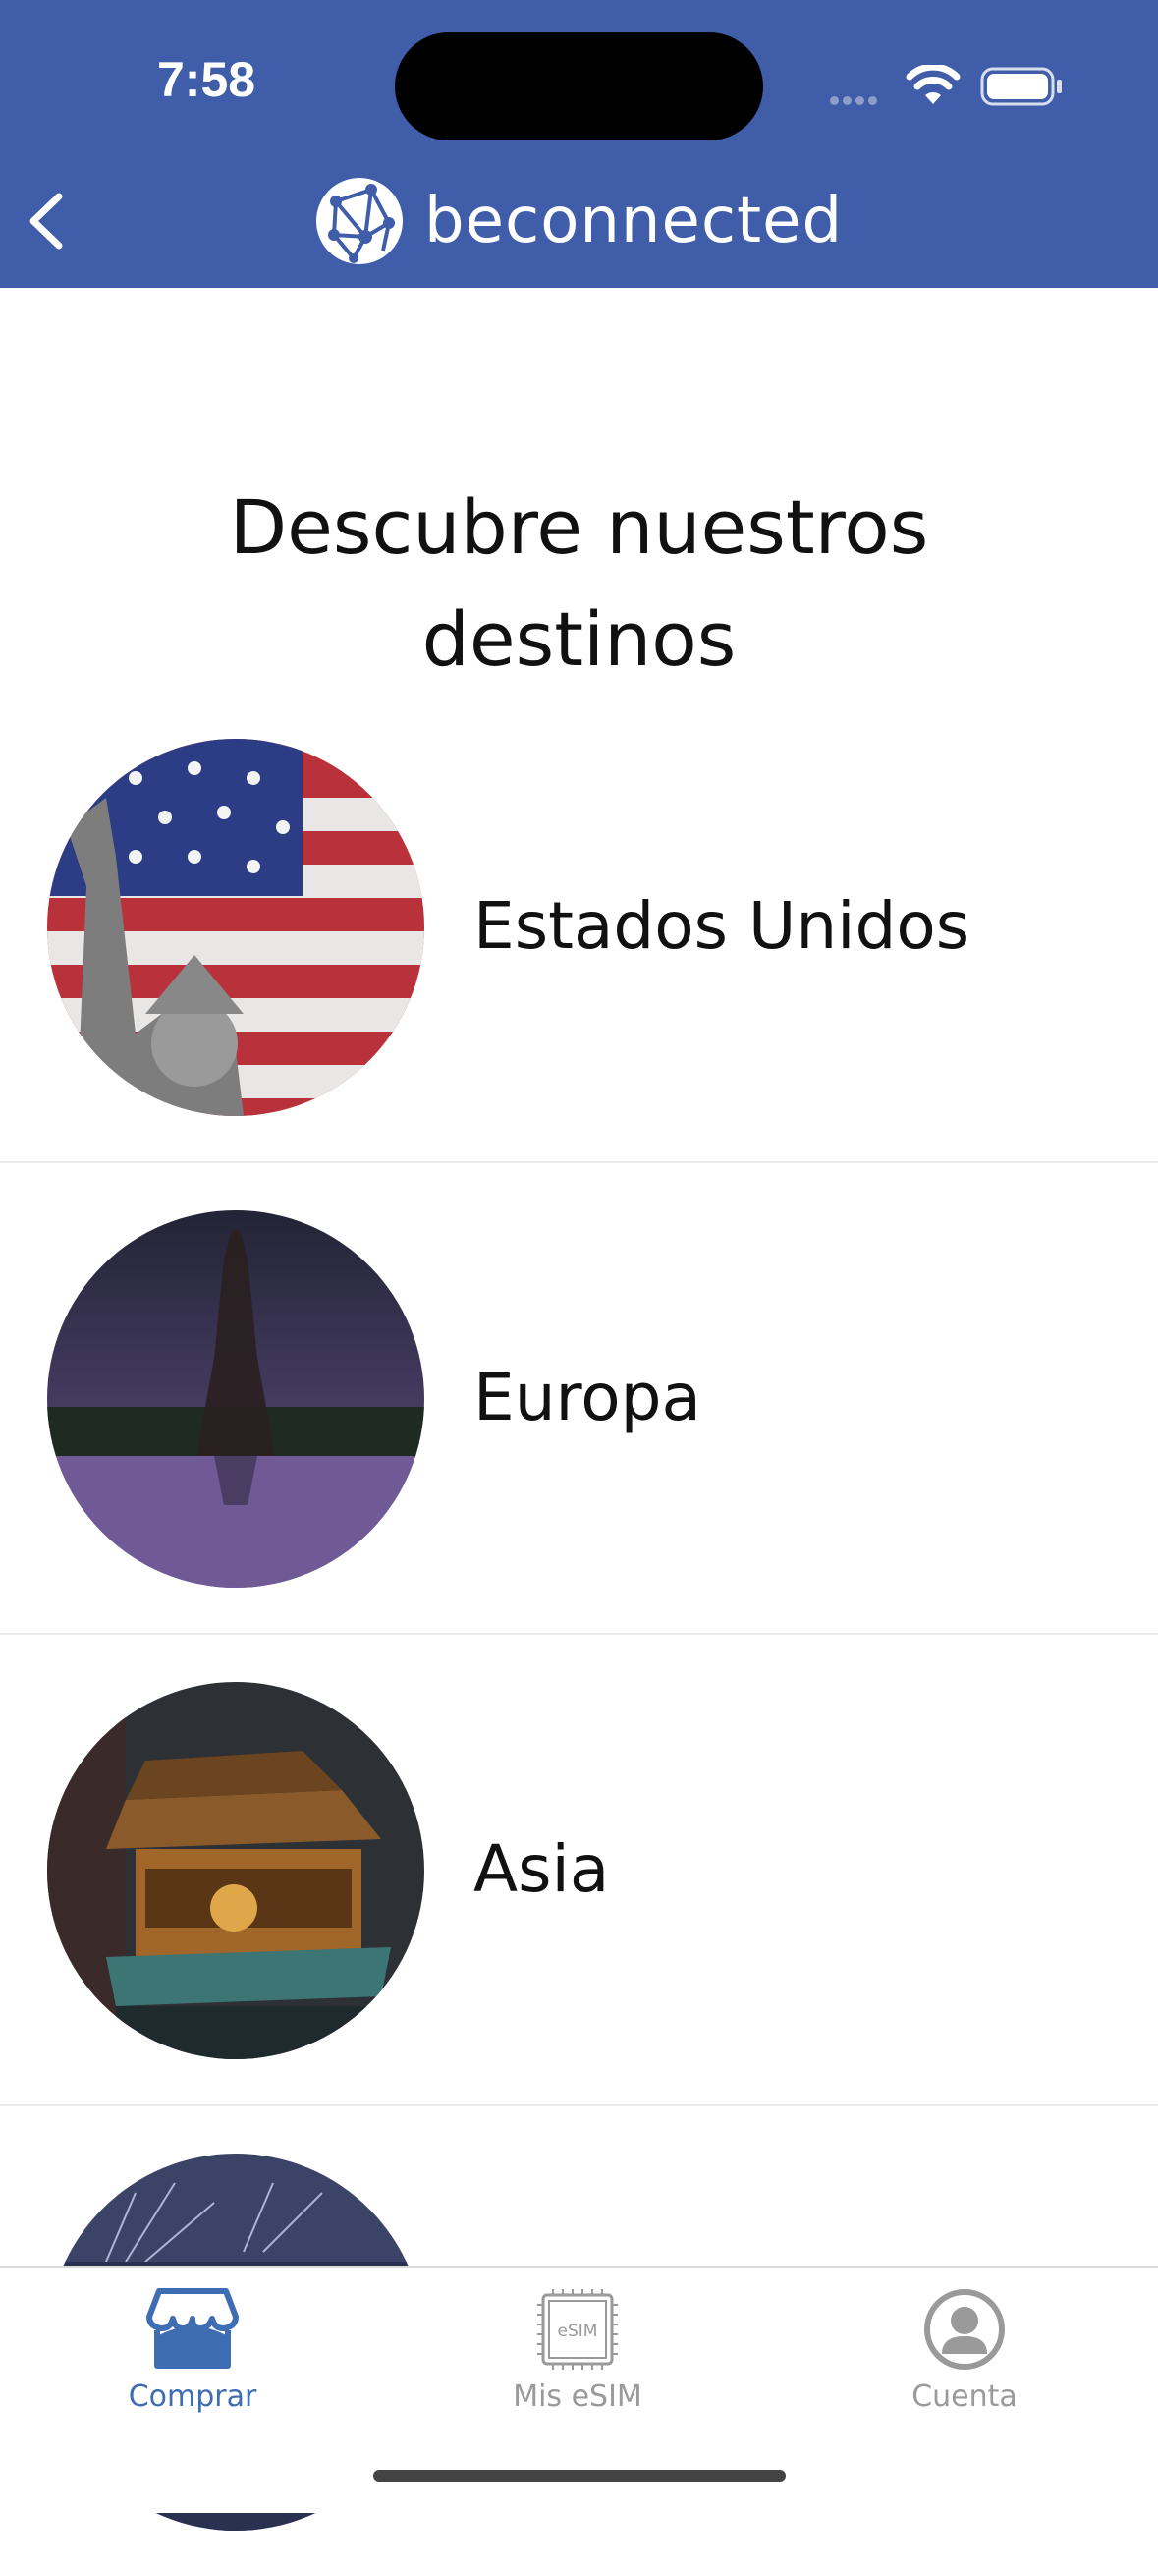 This screenshot has height=2576, width=1158. I want to click on app-header: 7:58 beconnected, so click(579, 144).